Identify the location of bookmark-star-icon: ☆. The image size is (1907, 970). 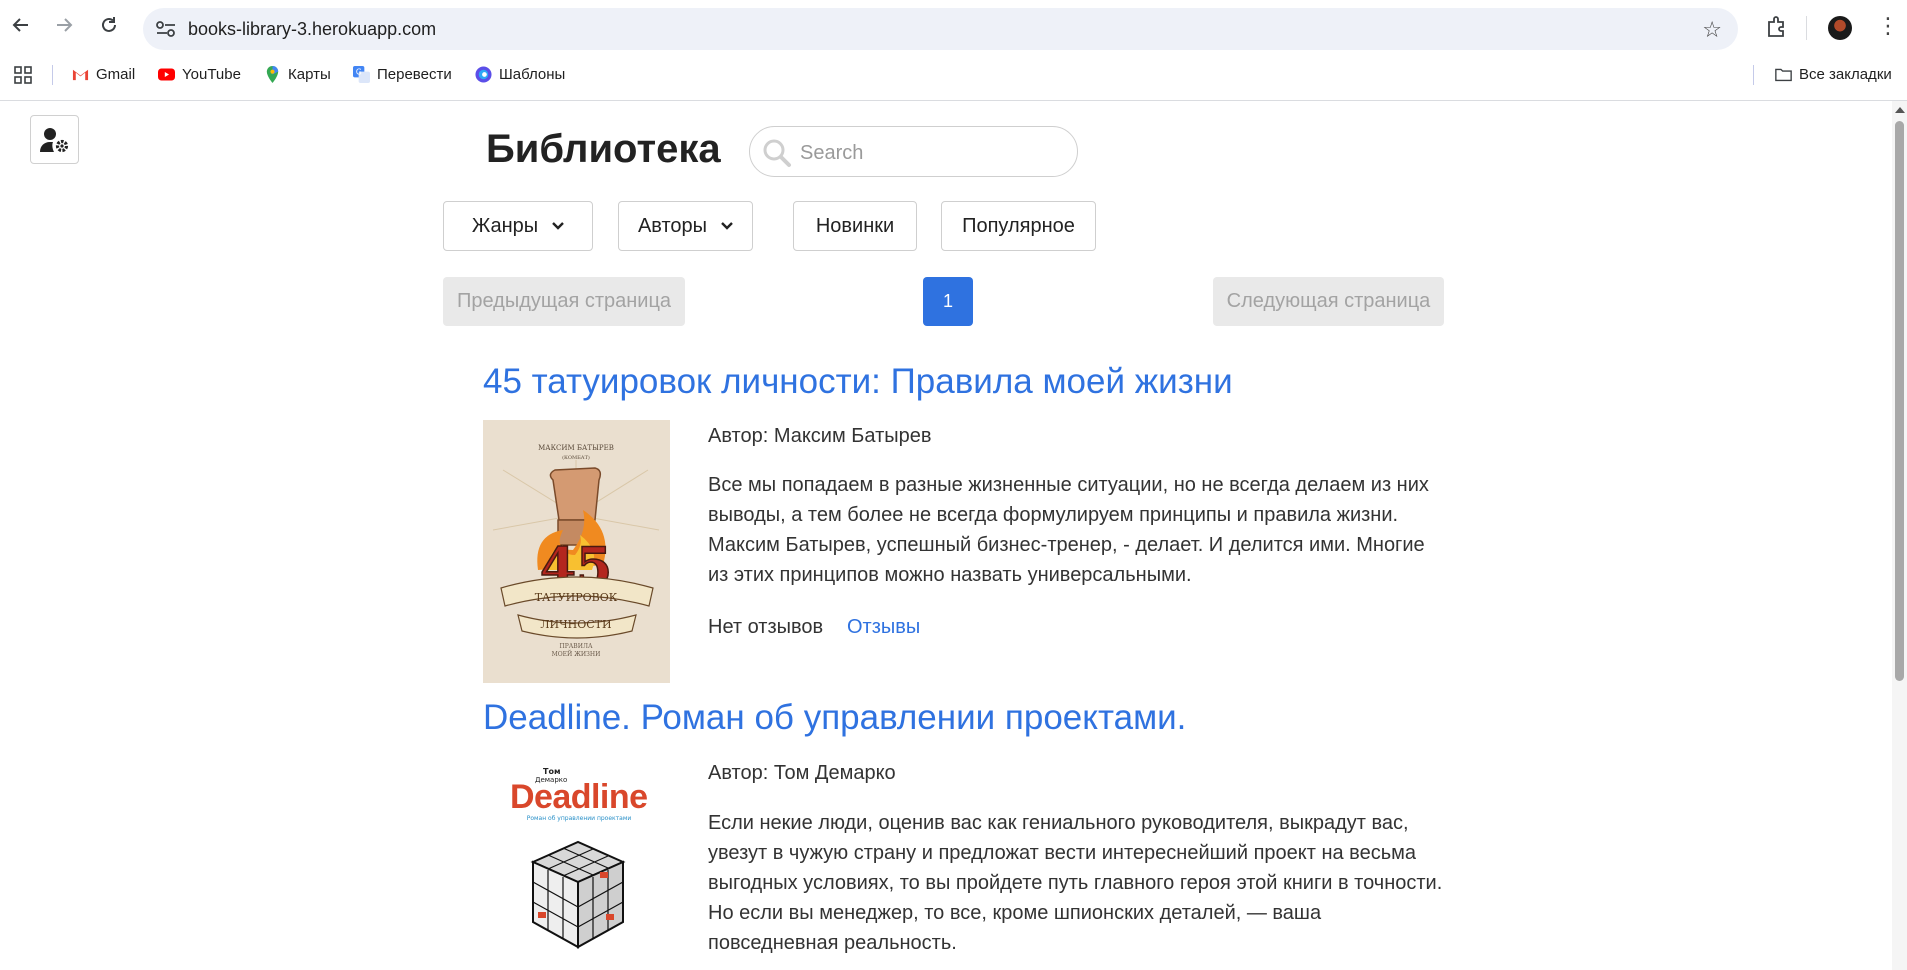
(1712, 30).